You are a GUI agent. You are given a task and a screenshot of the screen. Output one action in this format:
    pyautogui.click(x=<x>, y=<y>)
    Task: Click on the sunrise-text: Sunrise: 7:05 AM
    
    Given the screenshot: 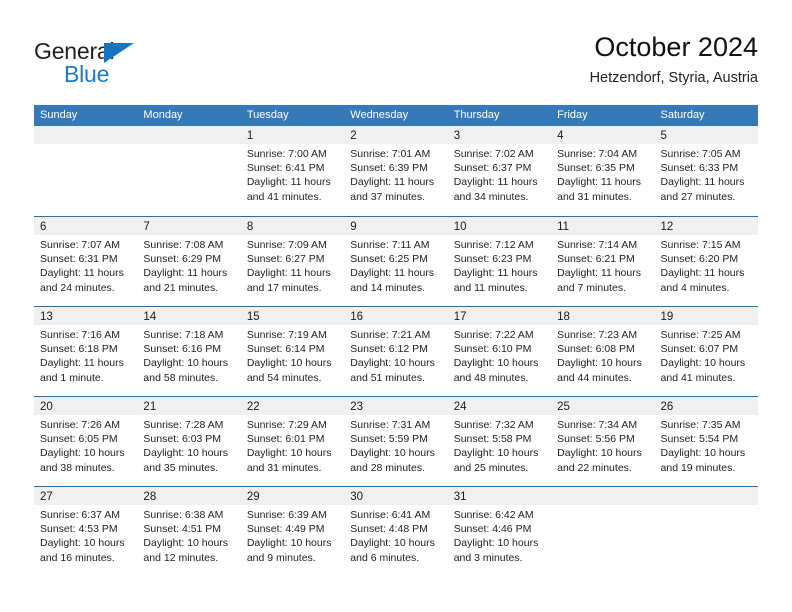 What is the action you would take?
    pyautogui.click(x=700, y=154)
    